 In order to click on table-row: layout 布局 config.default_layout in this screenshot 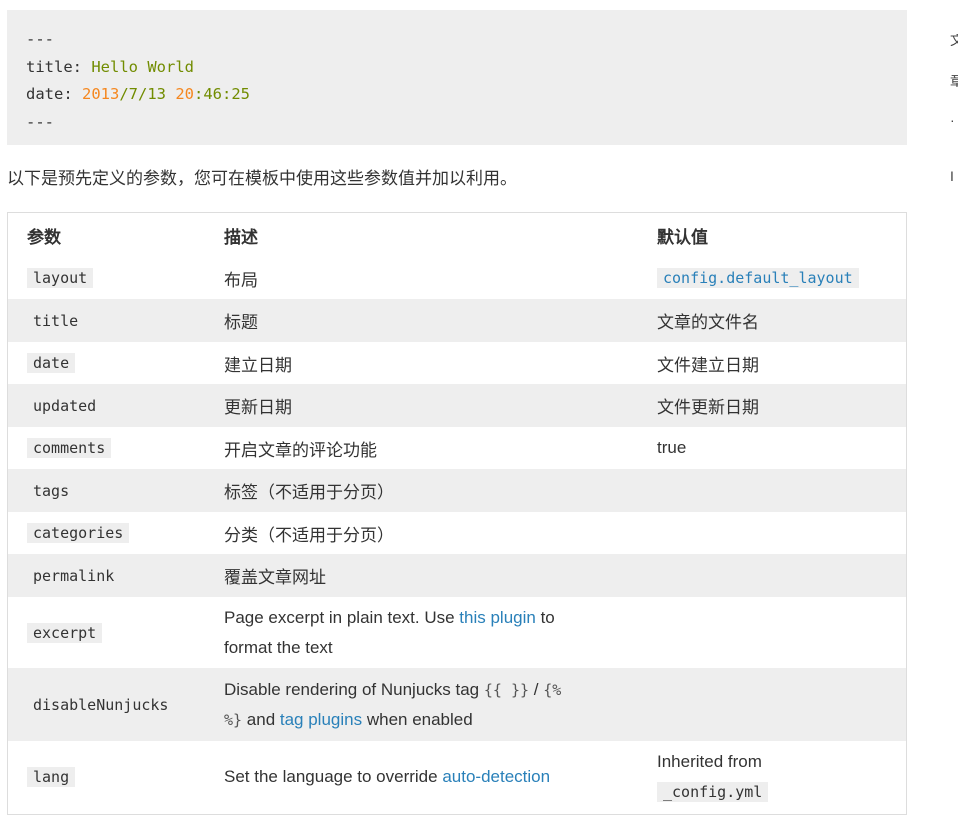, I will do `click(457, 278)`.